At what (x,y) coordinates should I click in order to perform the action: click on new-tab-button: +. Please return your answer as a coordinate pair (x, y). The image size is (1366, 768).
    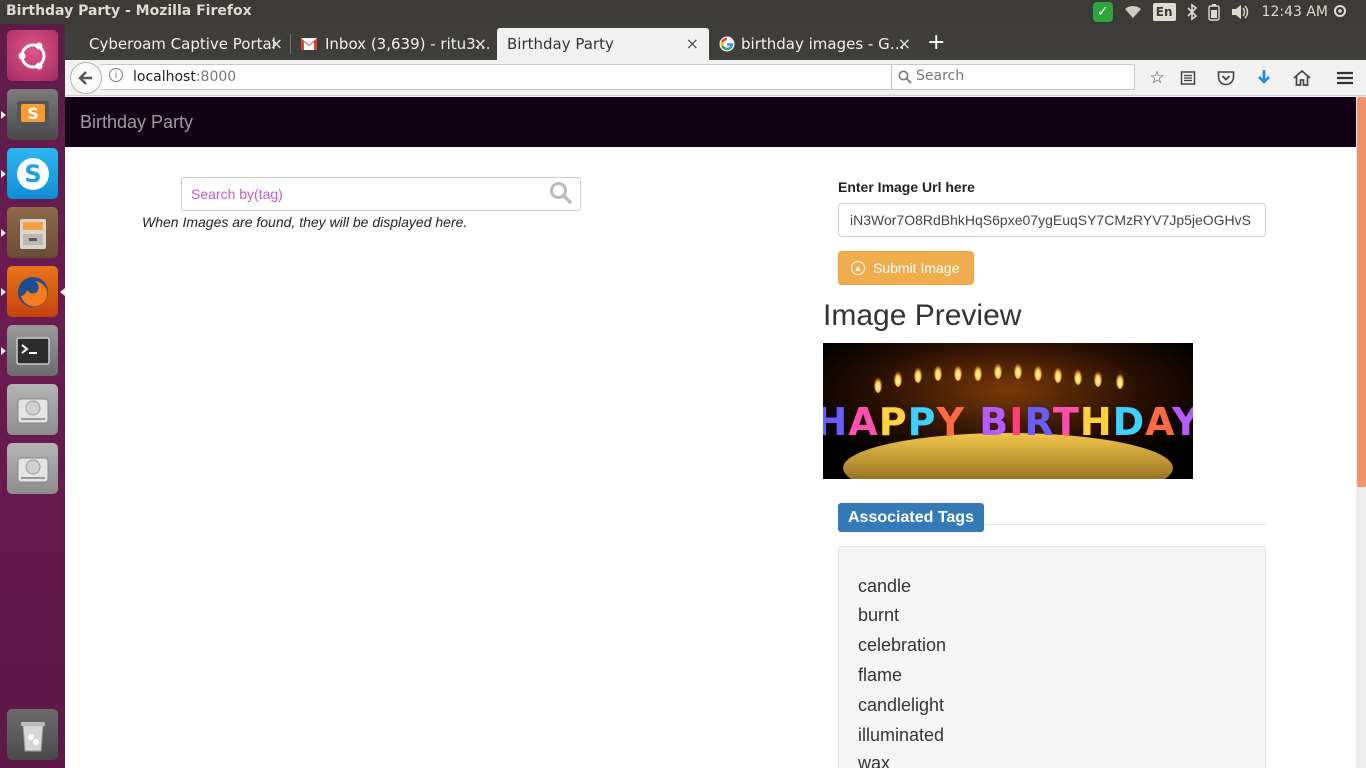
    Looking at the image, I should click on (936, 42).